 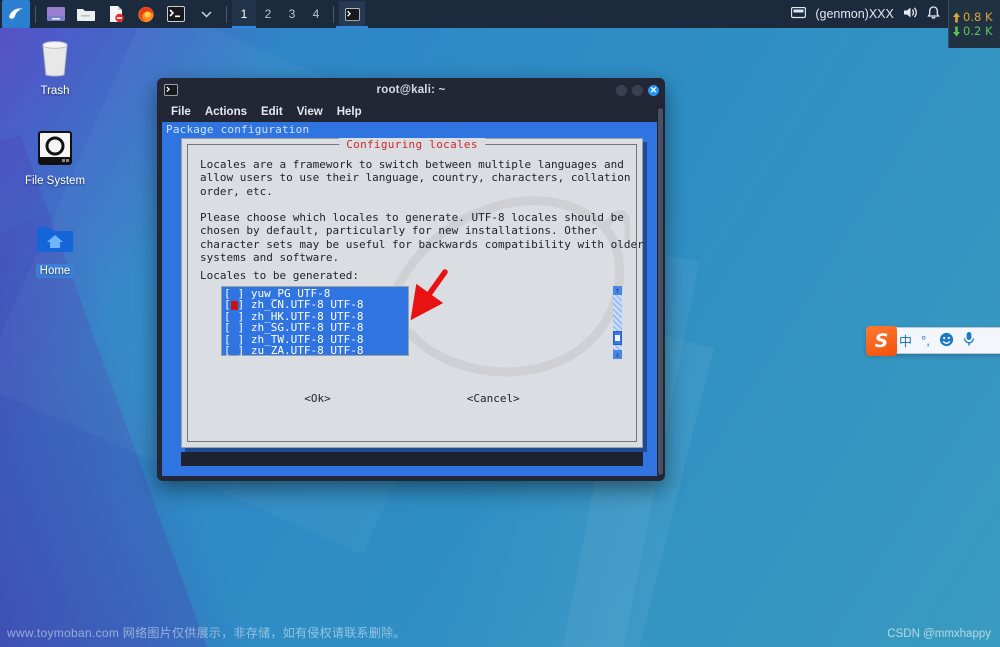 I want to click on download-arrow-icon, so click(x=956, y=31).